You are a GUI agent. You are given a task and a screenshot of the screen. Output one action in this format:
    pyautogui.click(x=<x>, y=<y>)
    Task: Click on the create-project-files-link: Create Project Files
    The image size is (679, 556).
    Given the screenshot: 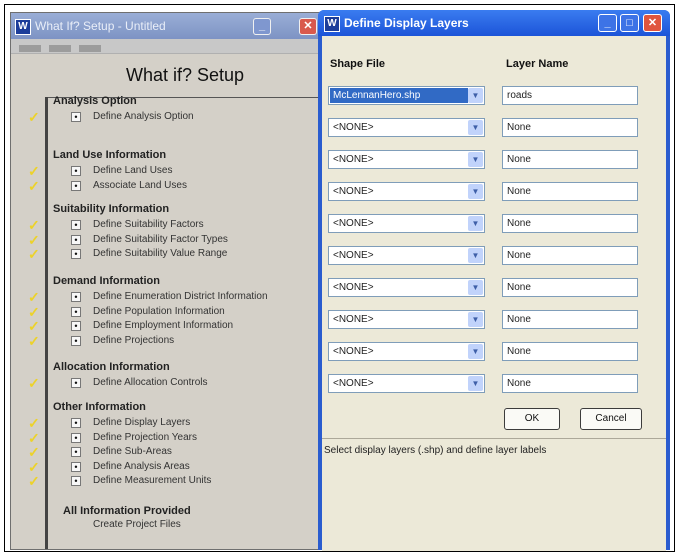 What is the action you would take?
    pyautogui.click(x=137, y=524)
    